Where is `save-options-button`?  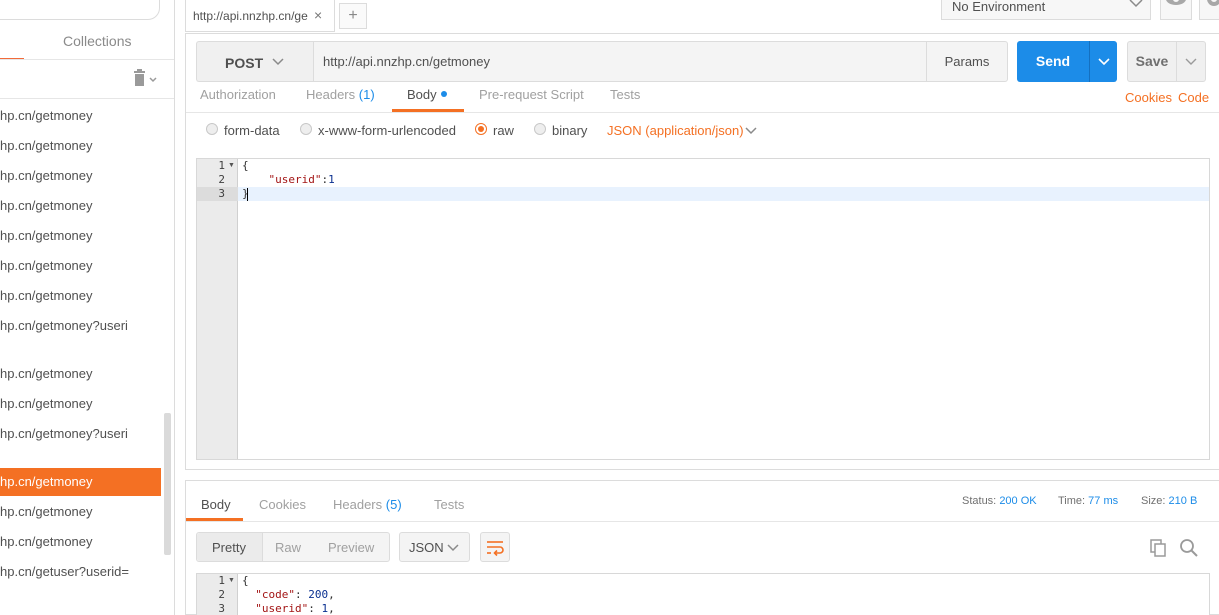
save-options-button is located at coordinates (1191, 61).